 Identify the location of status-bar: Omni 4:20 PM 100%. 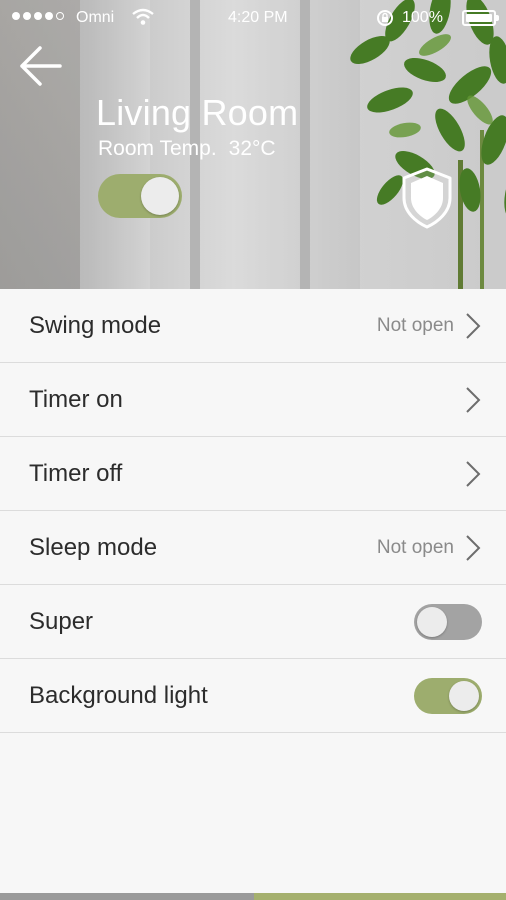
(253, 18).